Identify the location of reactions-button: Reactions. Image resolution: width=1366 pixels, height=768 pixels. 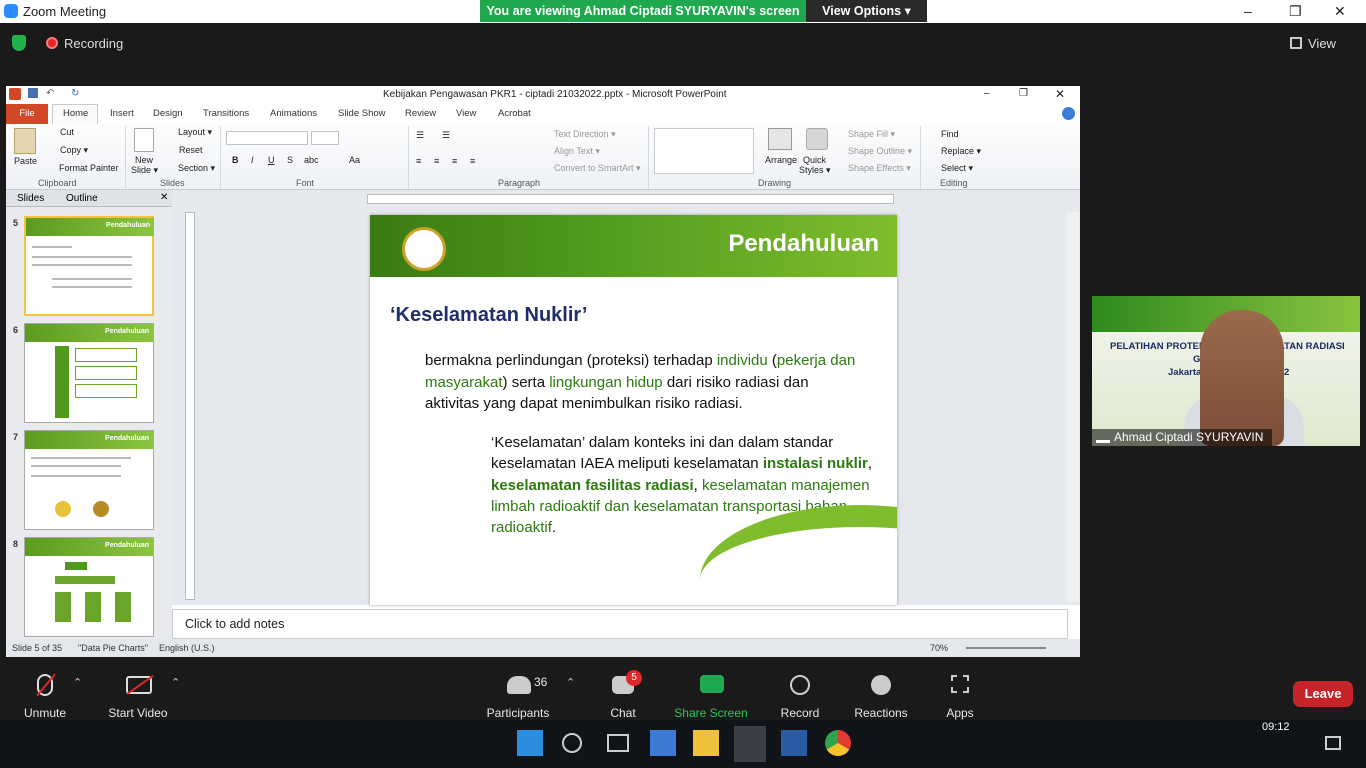
(881, 713).